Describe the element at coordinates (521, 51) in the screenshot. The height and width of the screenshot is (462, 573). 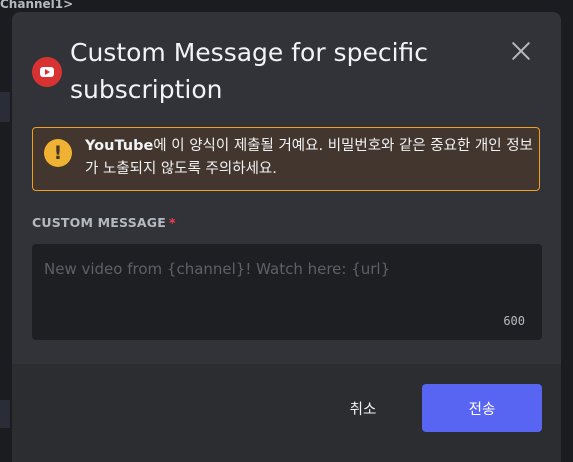
I see `close-icon` at that location.